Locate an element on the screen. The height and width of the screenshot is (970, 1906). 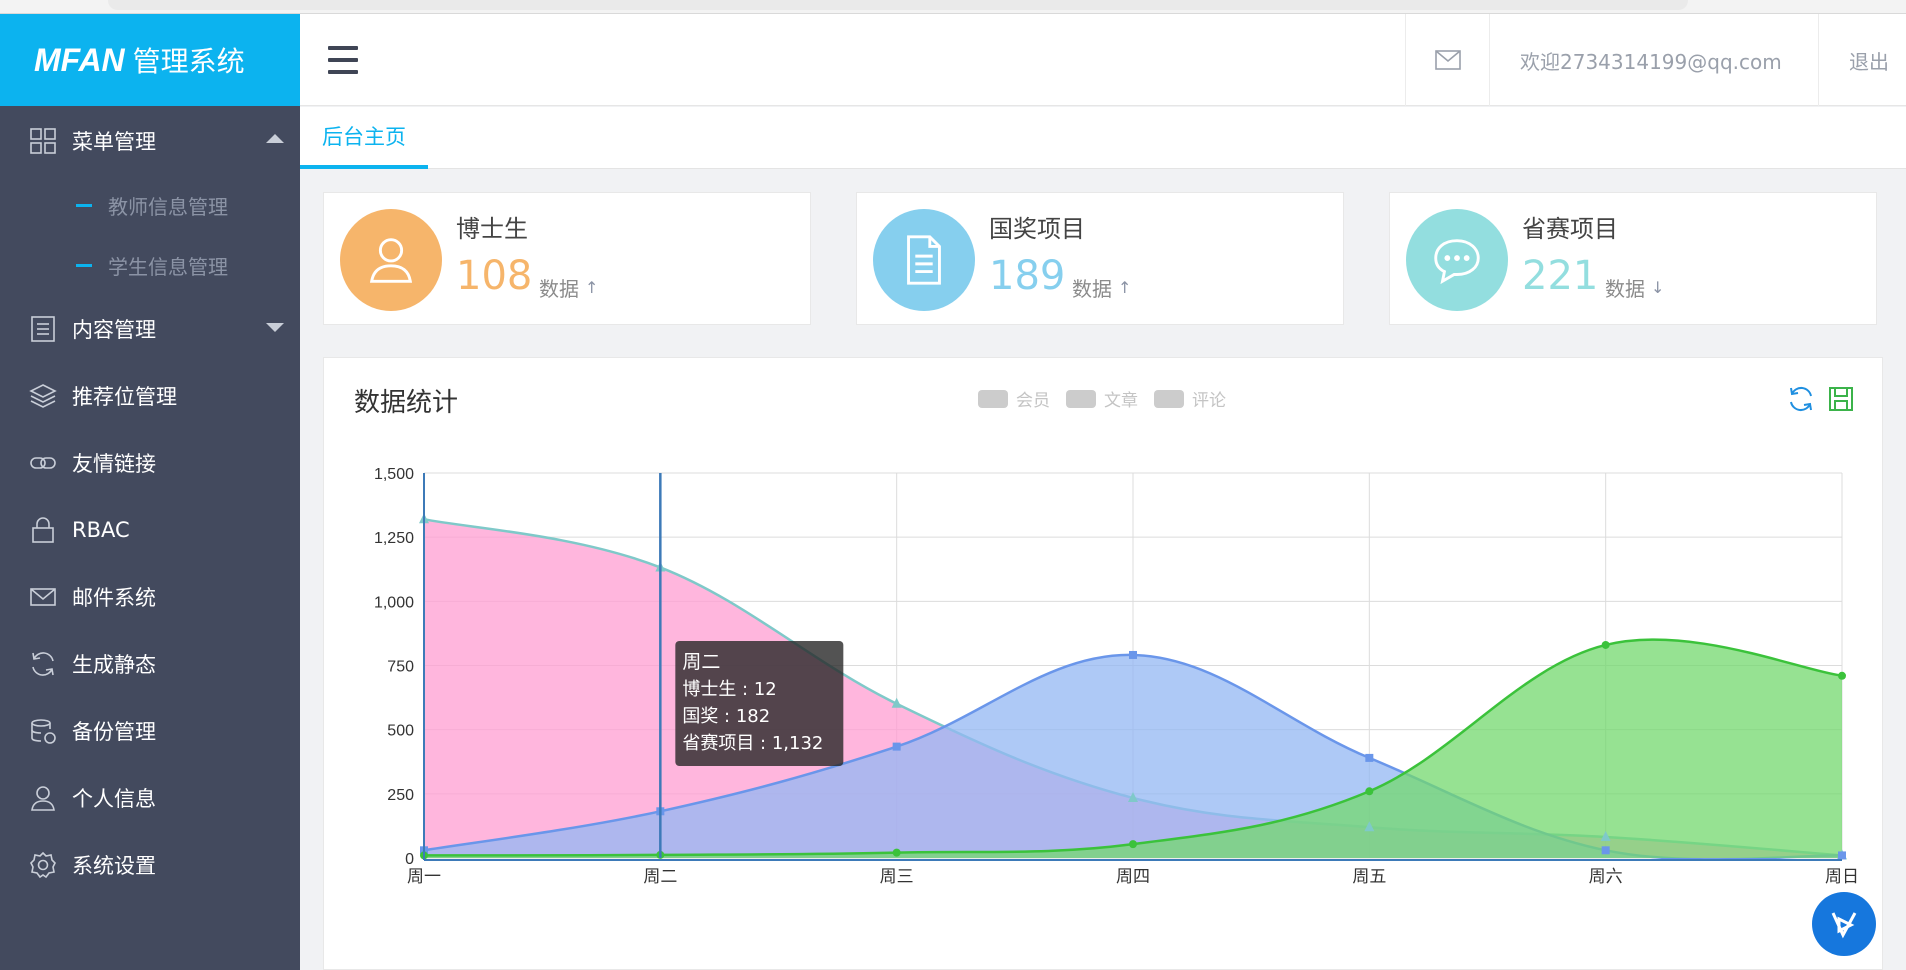
submenu: 教师信息管理 学生信息管理 is located at coordinates (150, 235).